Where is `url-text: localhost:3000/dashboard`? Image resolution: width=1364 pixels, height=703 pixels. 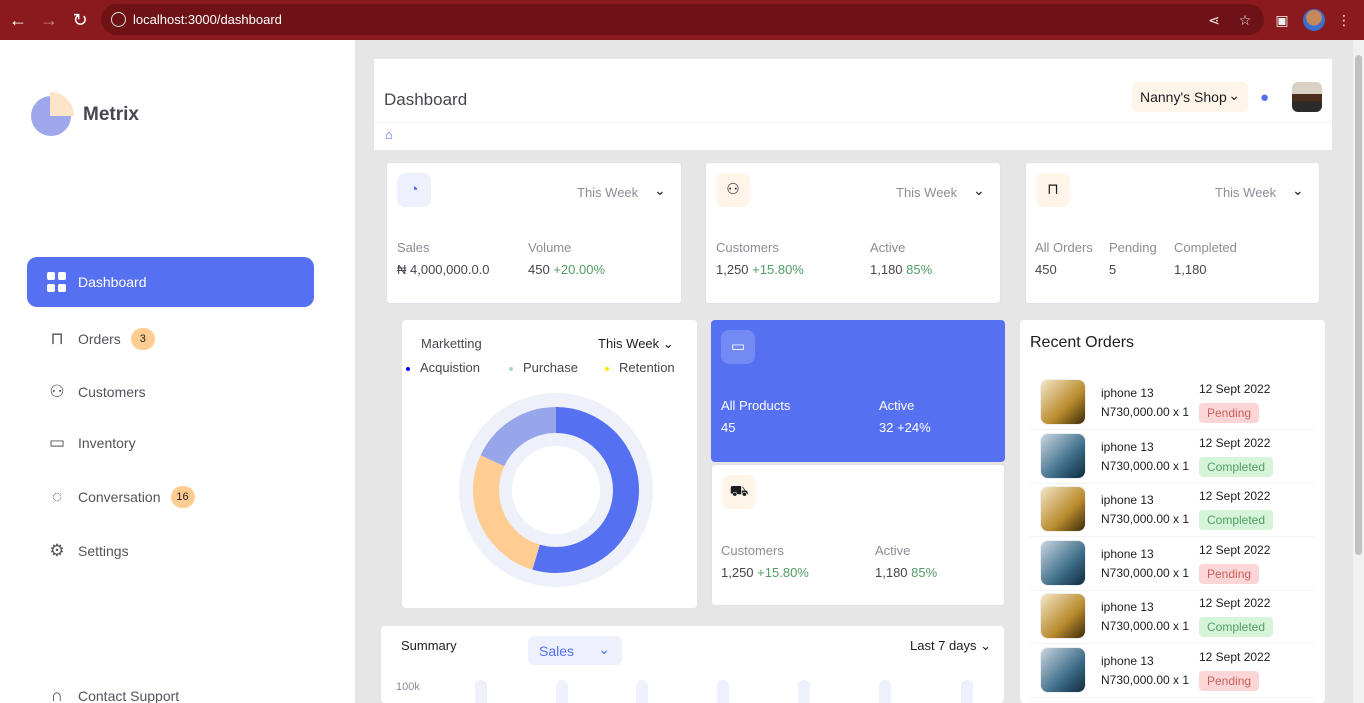
url-text: localhost:3000/dashboard is located at coordinates (207, 19).